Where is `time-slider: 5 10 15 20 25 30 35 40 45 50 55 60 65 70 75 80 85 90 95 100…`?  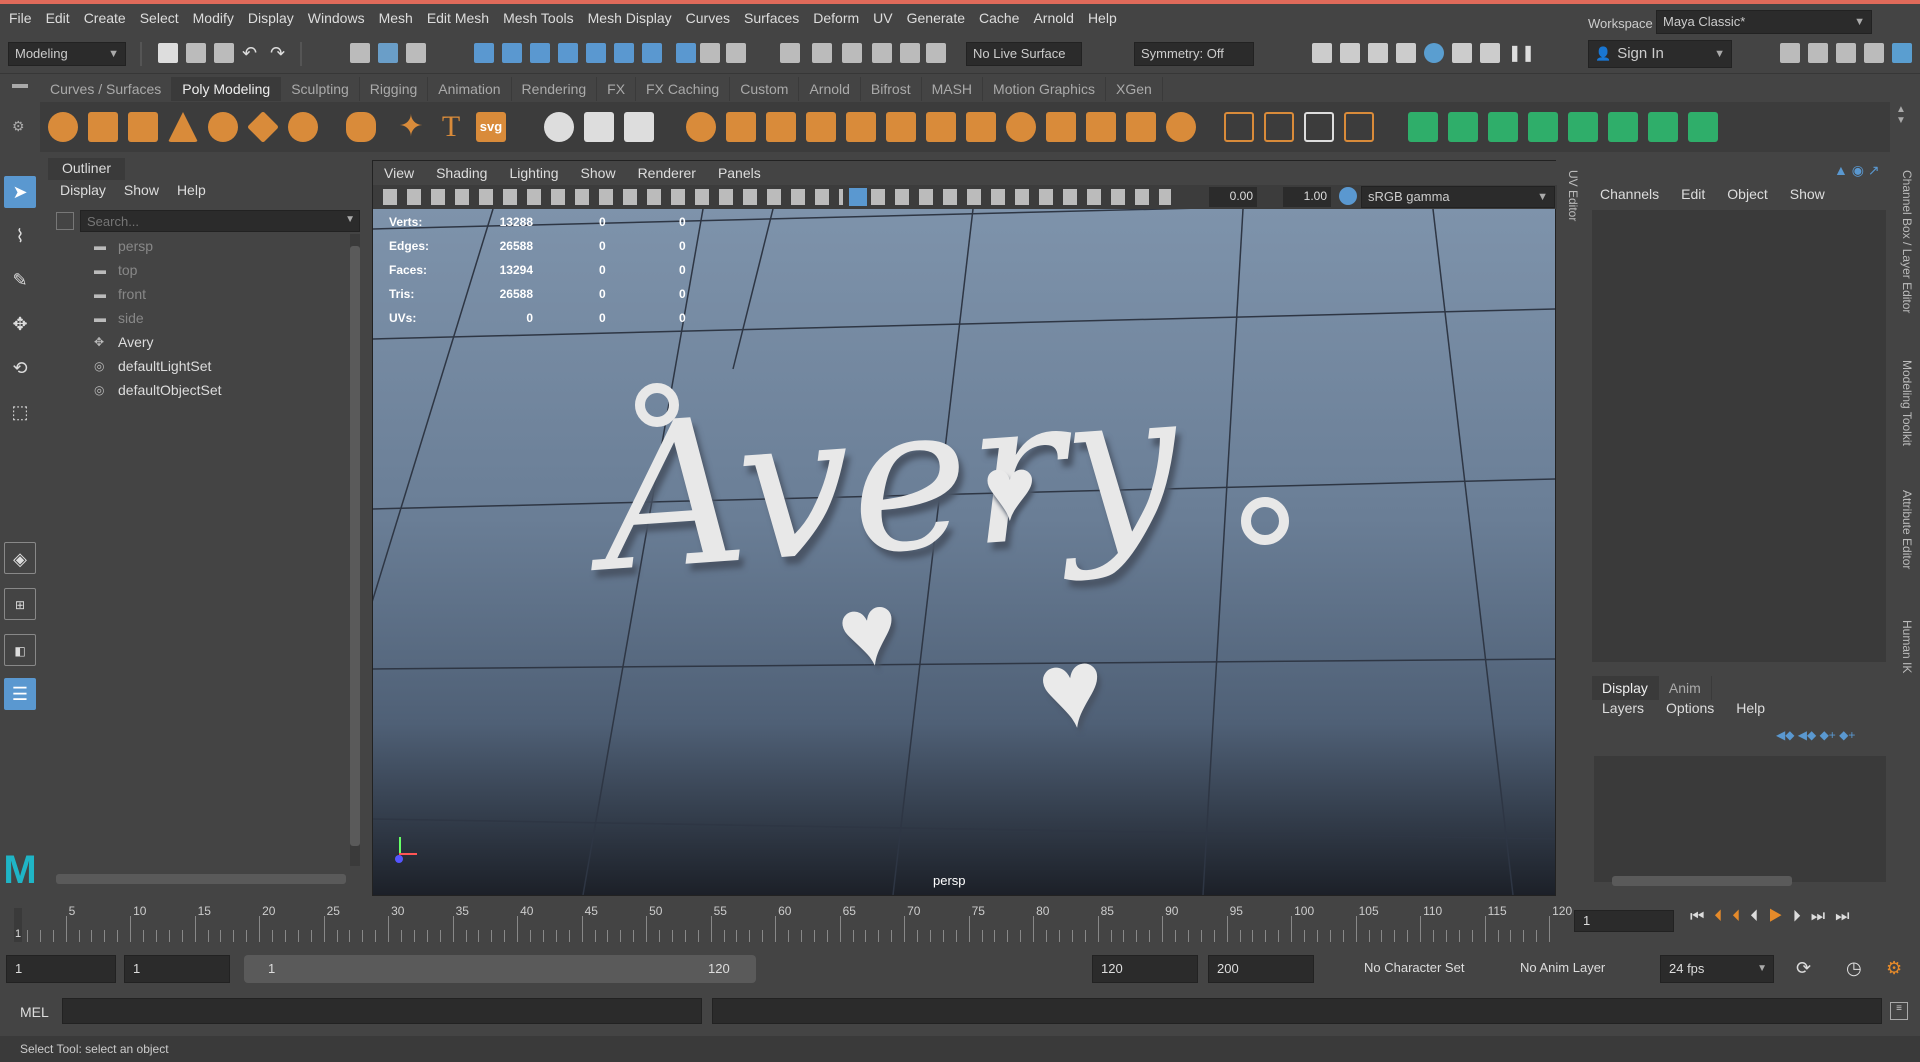
time-slider: 5 10 15 20 25 30 35 40 45 50 55 60 65 70 75 80 85 90 95 100… is located at coordinates (960, 923).